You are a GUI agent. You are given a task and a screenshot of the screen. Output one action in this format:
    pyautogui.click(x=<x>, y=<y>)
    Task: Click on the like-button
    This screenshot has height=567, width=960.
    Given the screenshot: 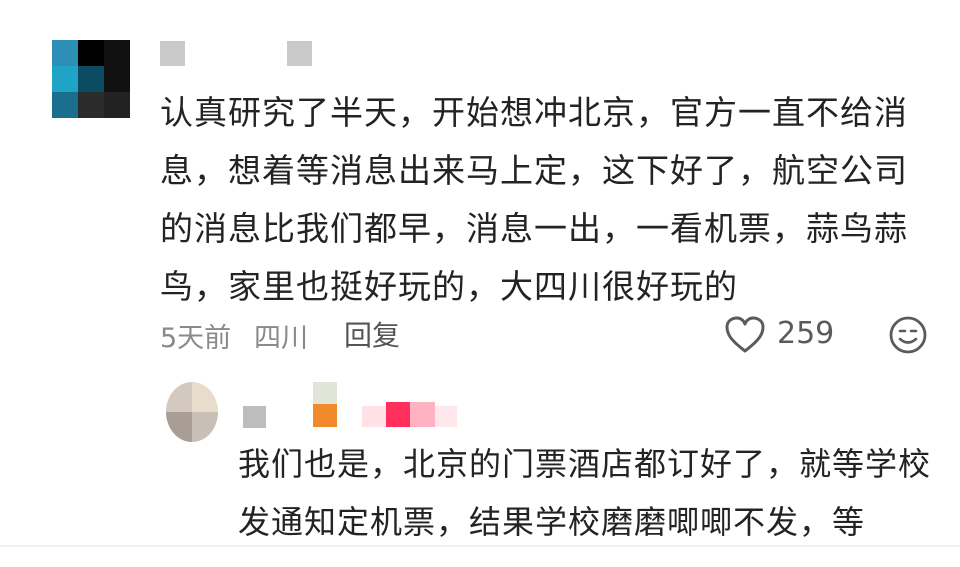 What is the action you would take?
    pyautogui.click(x=745, y=335)
    